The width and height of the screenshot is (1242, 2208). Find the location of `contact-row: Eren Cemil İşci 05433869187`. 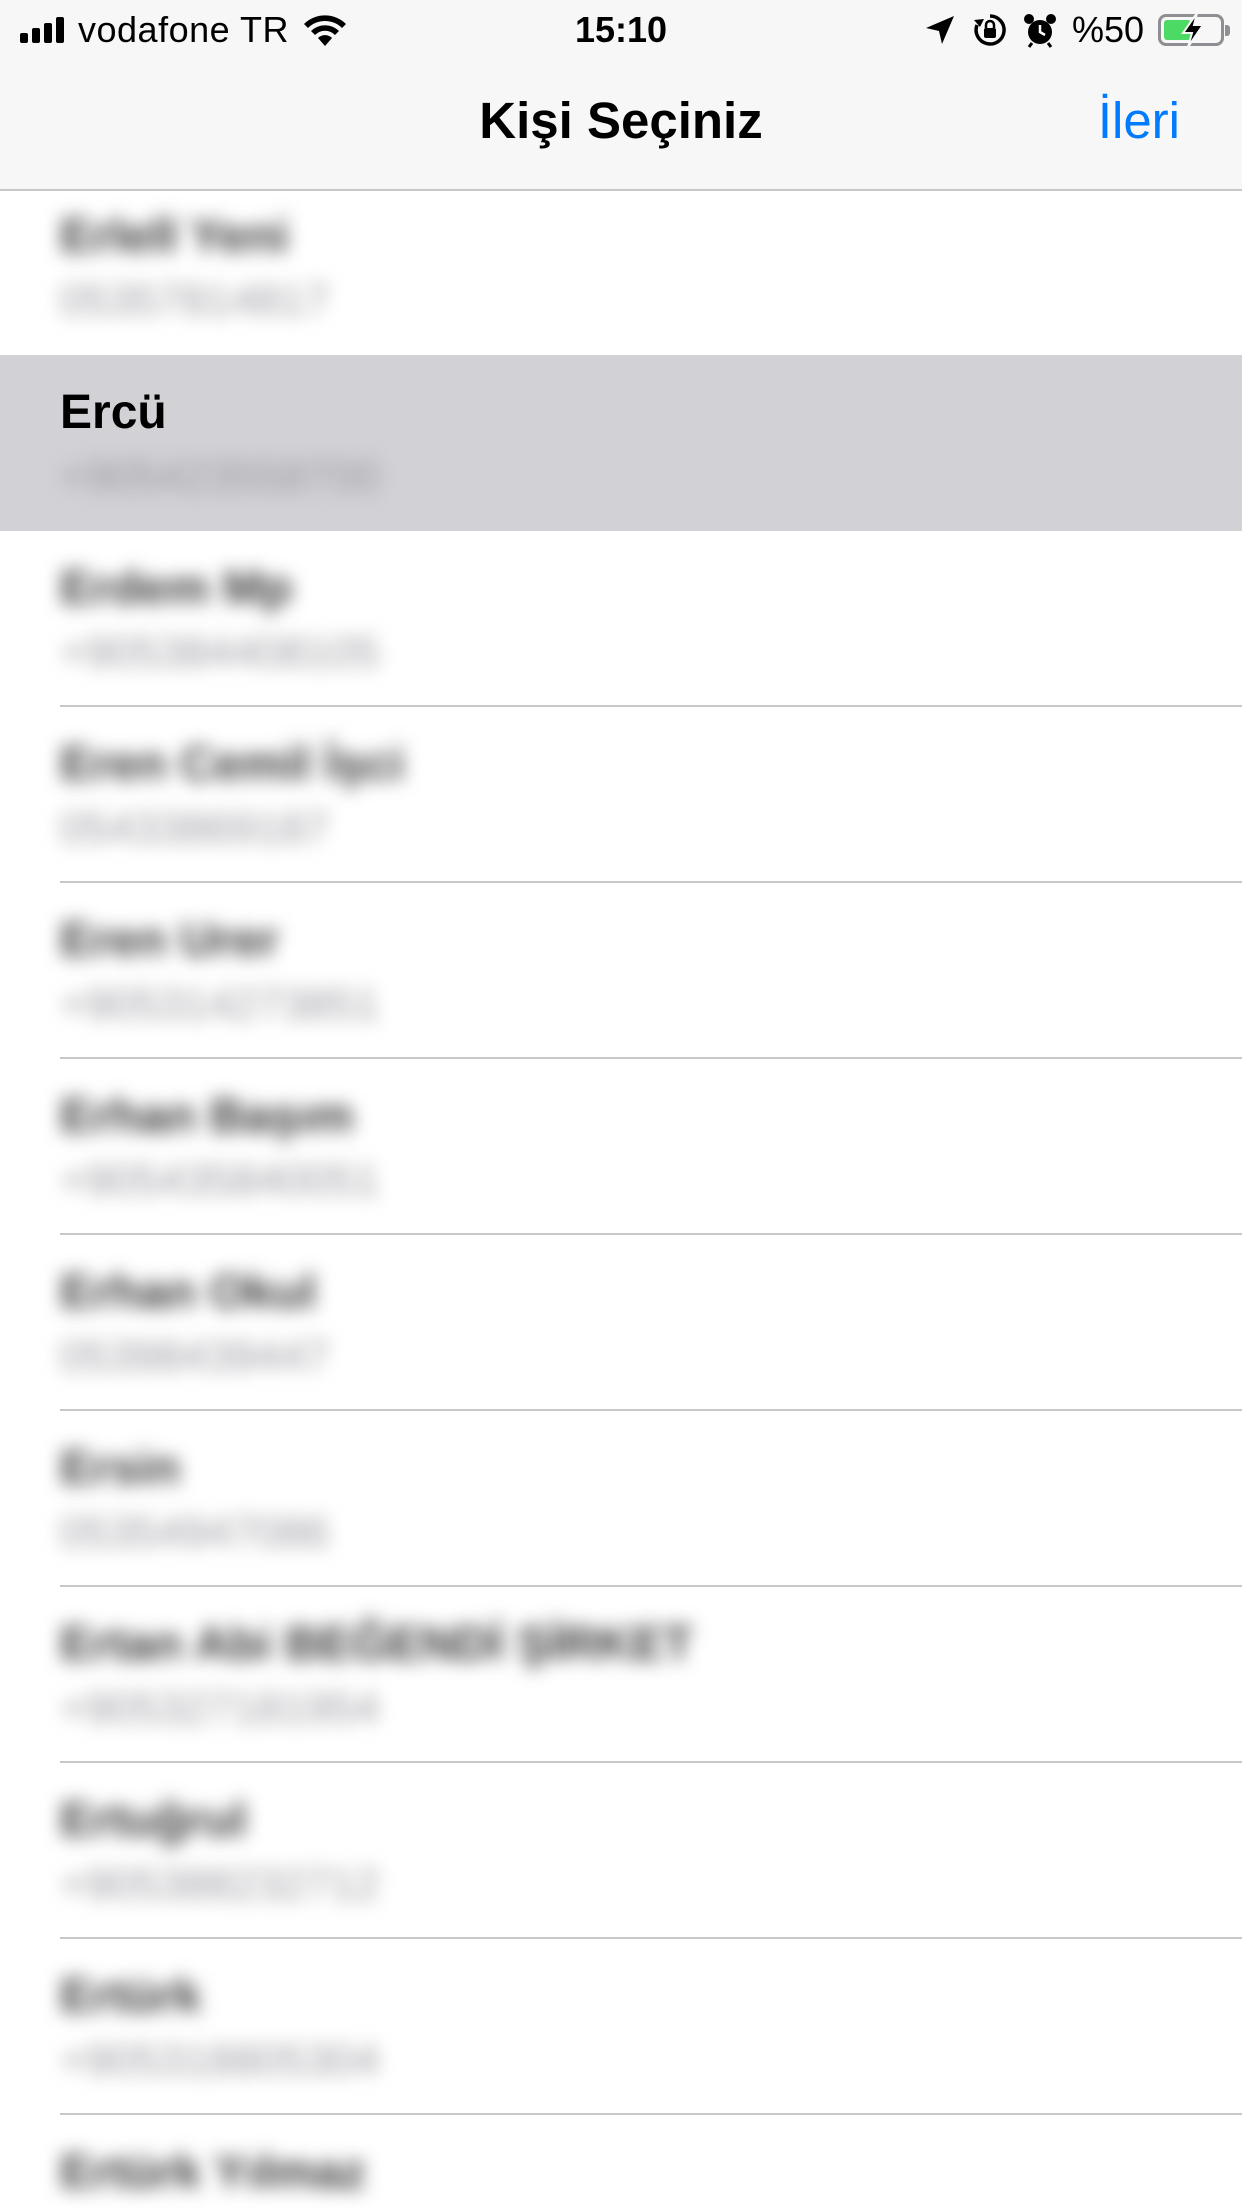

contact-row: Eren Cemil İşci 05433869187 is located at coordinates (621, 795).